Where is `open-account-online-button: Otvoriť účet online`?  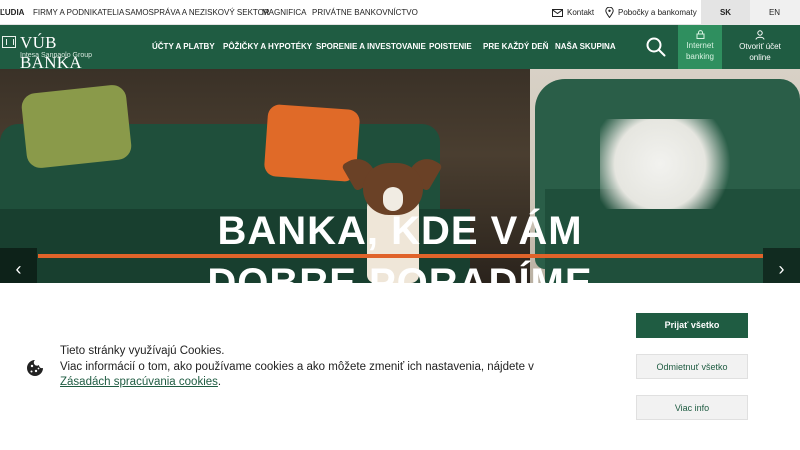
open-account-online-button: Otvoriť účet online is located at coordinates (760, 47).